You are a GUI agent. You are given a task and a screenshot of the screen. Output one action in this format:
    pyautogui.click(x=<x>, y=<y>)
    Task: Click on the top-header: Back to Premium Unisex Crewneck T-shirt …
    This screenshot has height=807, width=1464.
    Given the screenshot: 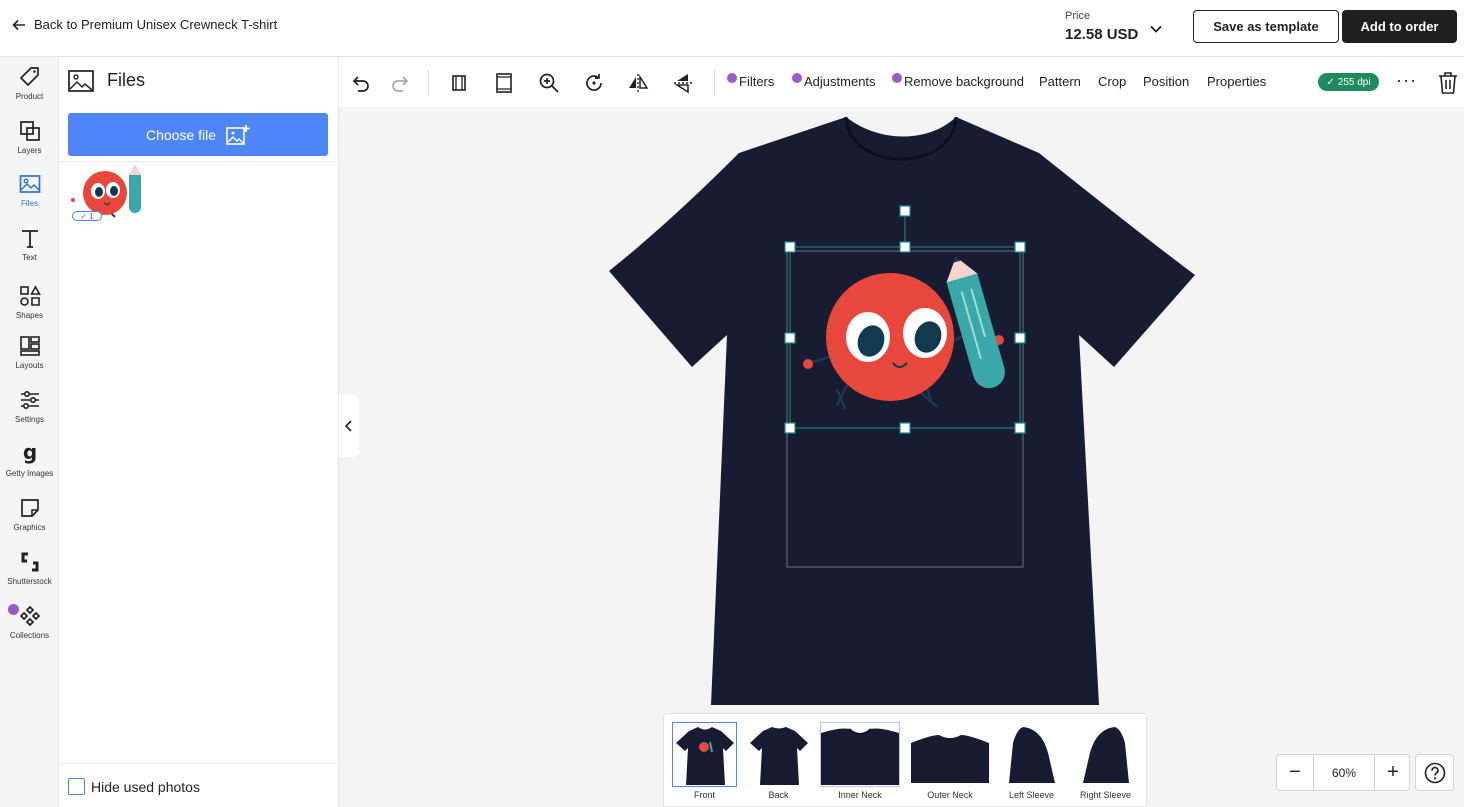 What is the action you would take?
    pyautogui.click(x=732, y=28)
    